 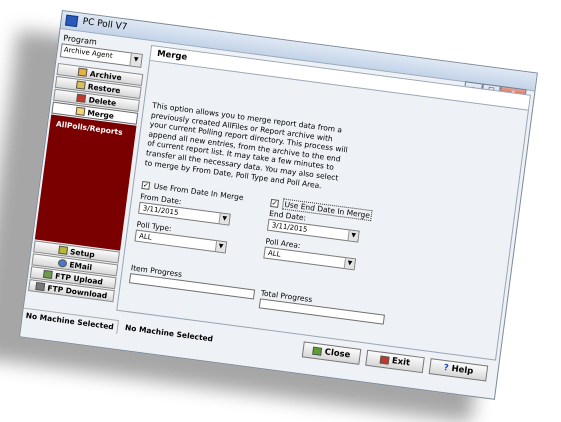 I want to click on delete-button-label: Delete, so click(x=102, y=101).